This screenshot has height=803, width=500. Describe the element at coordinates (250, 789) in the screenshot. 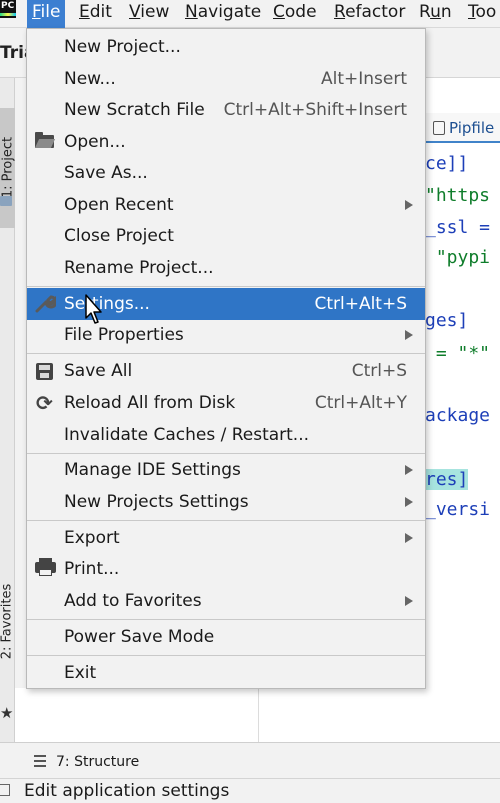

I see `status-bar: Edit application settings` at that location.